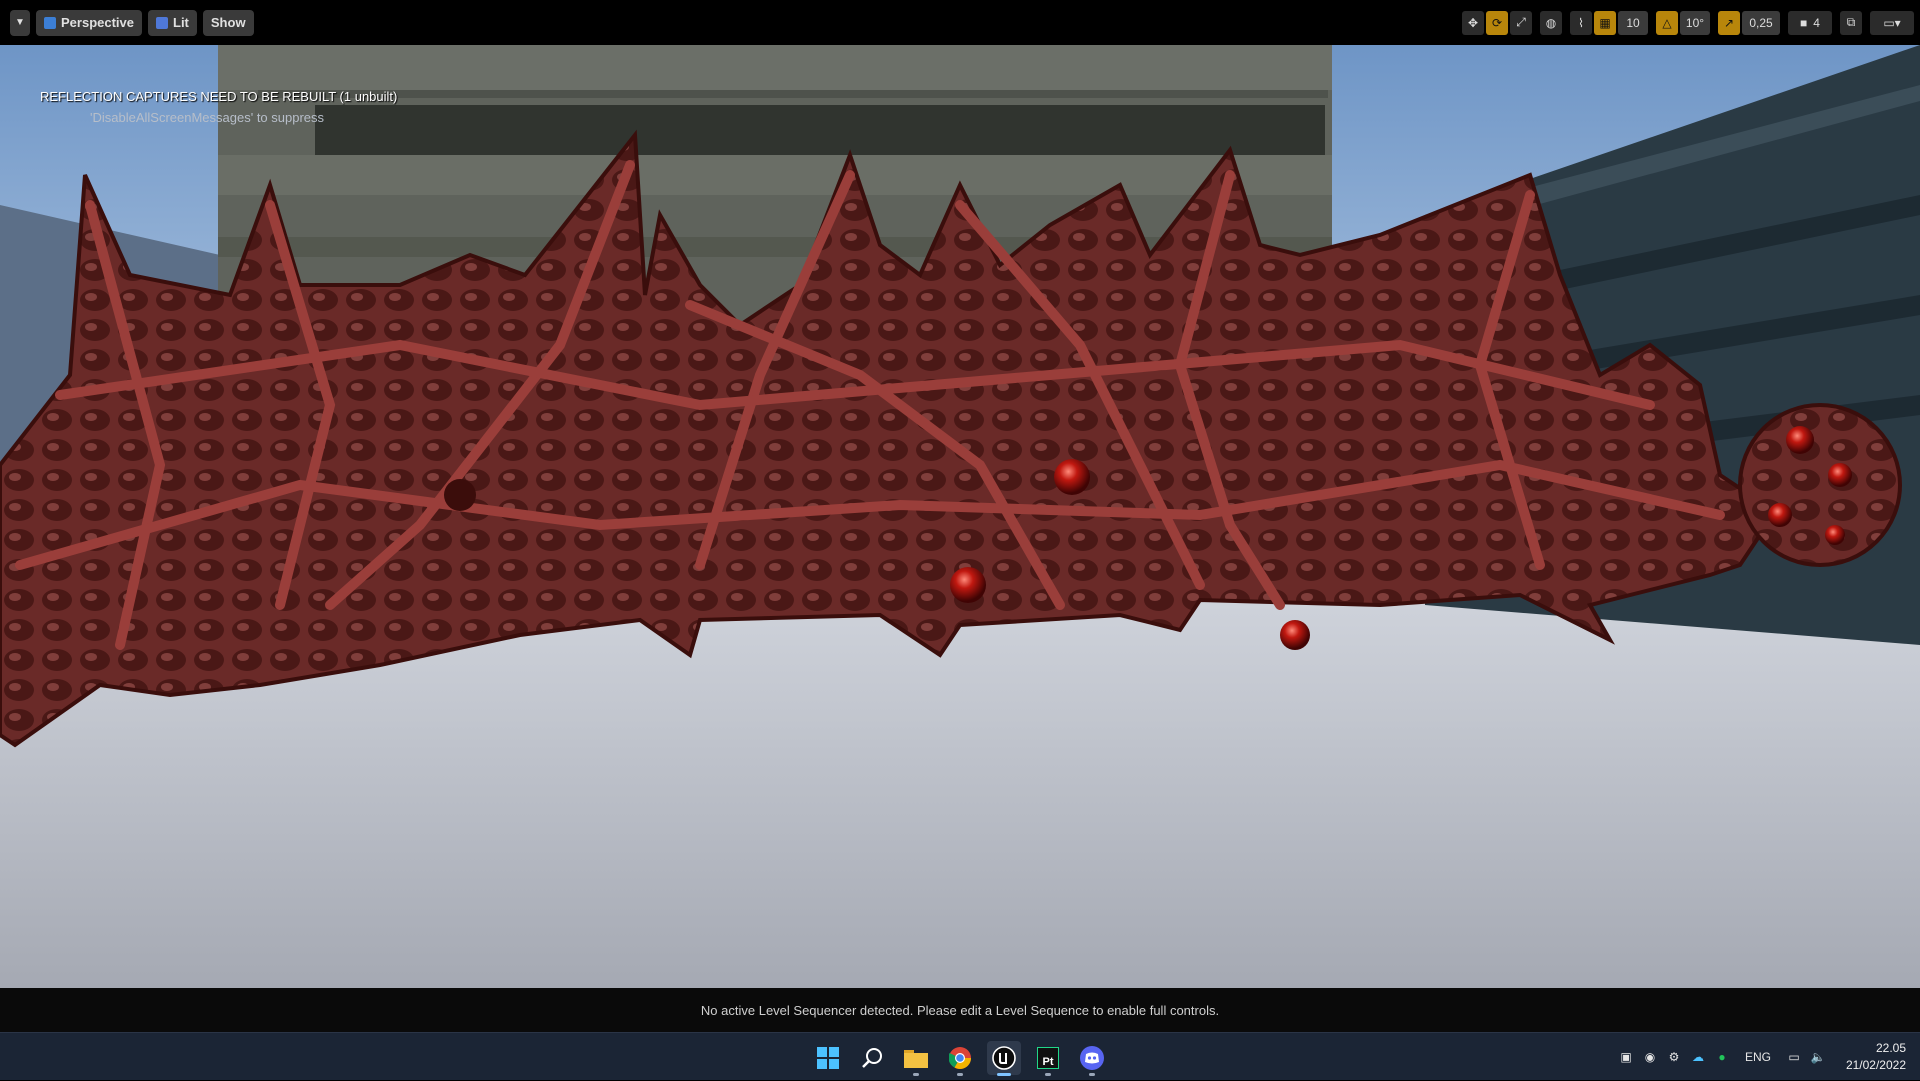 The width and height of the screenshot is (1920, 1081). I want to click on rotate-icon: ⟳, so click(1497, 22).